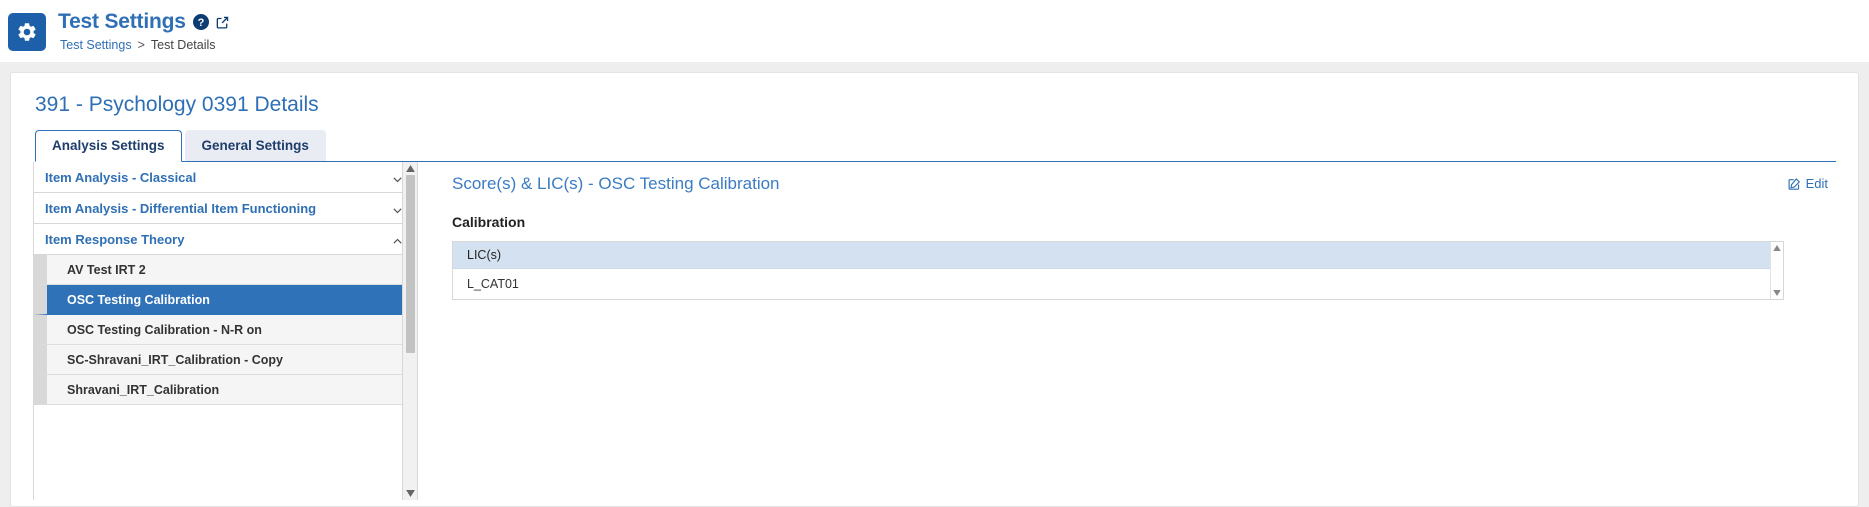 Image resolution: width=1869 pixels, height=507 pixels. Describe the element at coordinates (222, 22) in the screenshot. I see `external-link-icon` at that location.